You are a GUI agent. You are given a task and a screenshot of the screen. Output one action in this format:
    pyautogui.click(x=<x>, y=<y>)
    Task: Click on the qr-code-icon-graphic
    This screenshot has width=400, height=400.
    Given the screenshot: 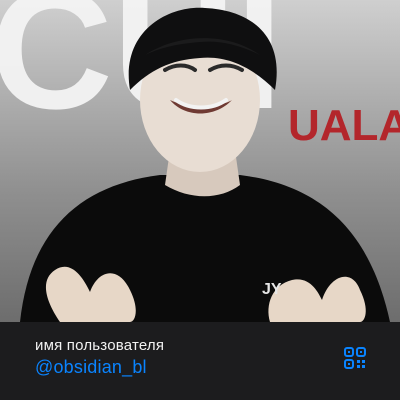 What is the action you would take?
    pyautogui.click(x=355, y=358)
    